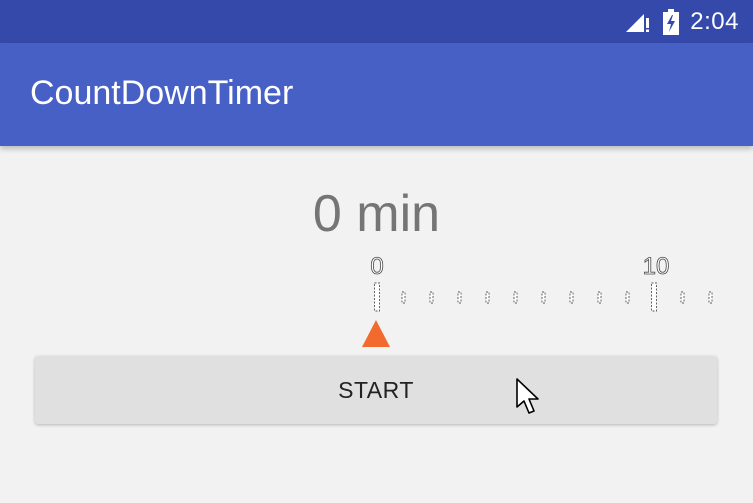 The width and height of the screenshot is (753, 503). What do you see at coordinates (162, 93) in the screenshot?
I see `app-title: CountDownTimer` at bounding box center [162, 93].